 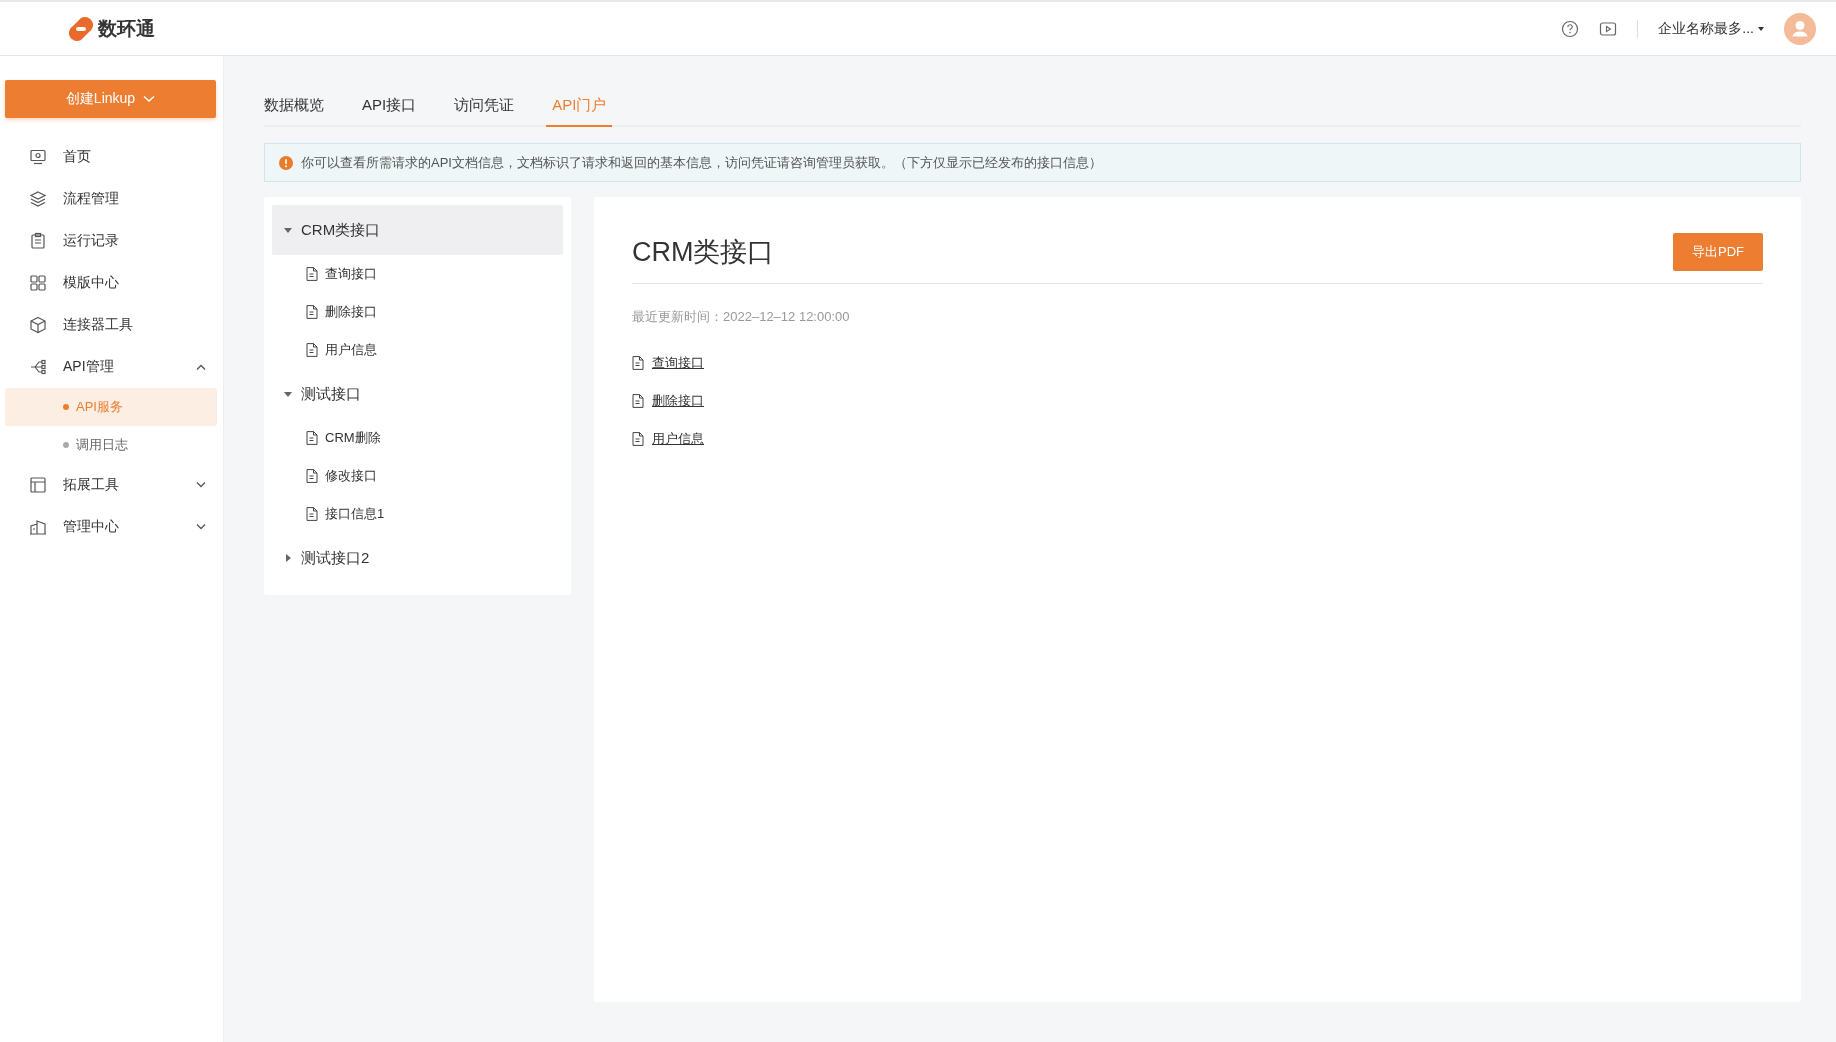 I want to click on help-icon, so click(x=1570, y=28).